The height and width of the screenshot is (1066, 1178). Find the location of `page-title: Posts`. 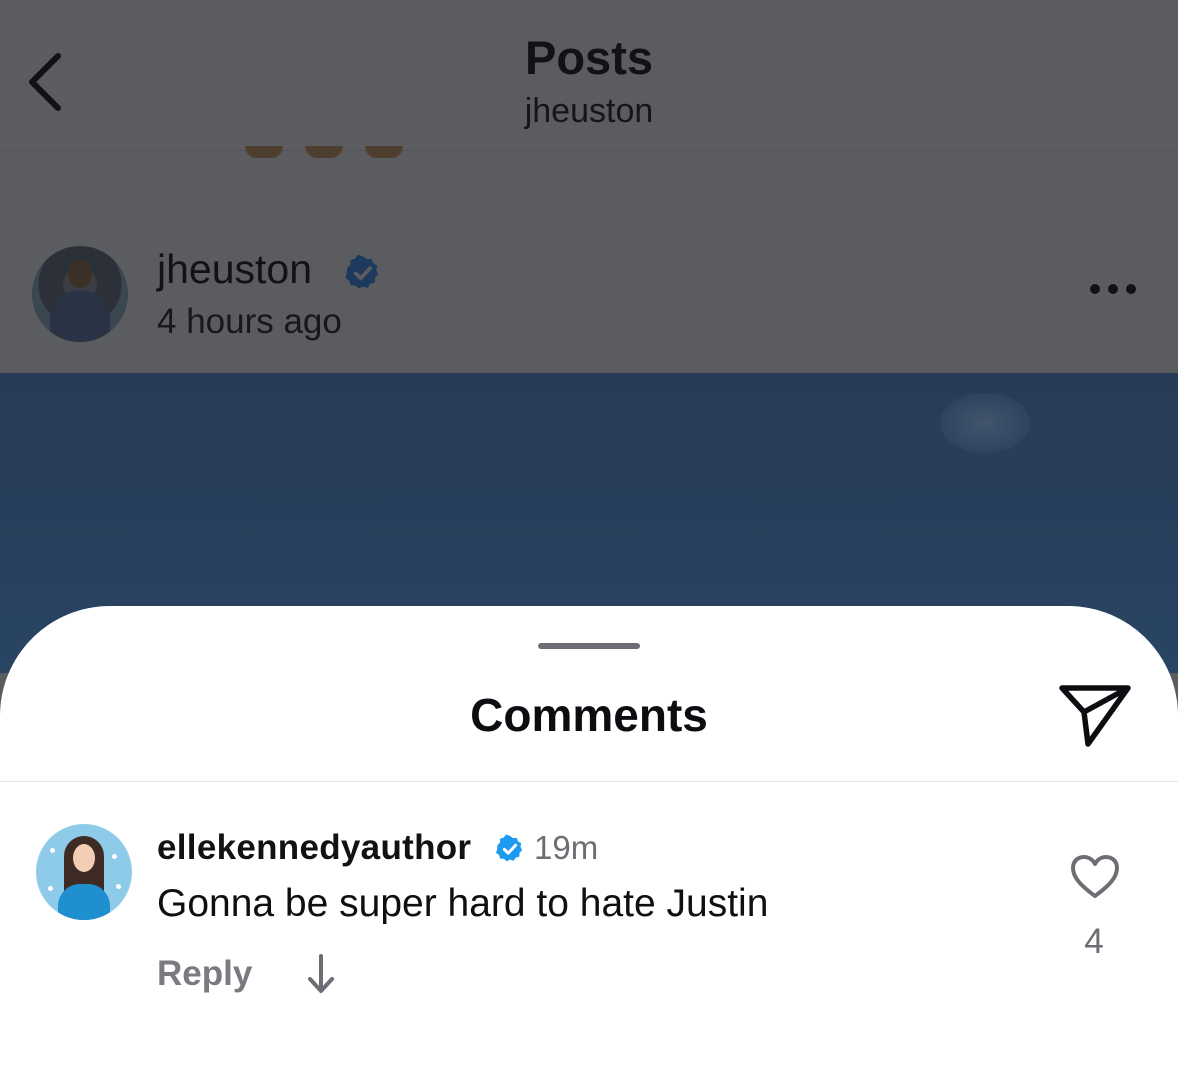

page-title: Posts is located at coordinates (589, 57).